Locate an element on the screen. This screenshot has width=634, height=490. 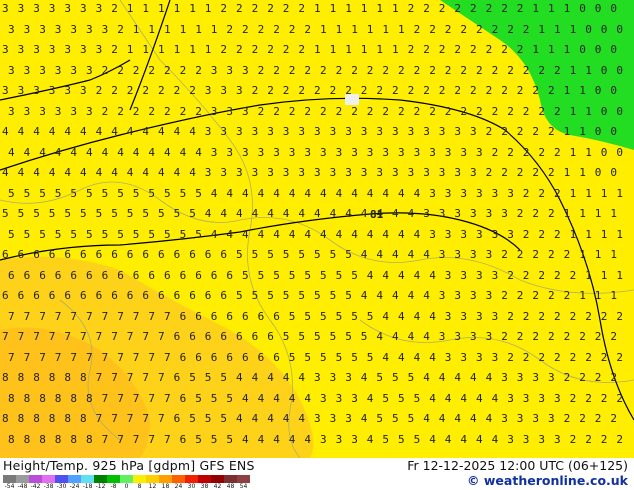
map-title: Height/Temp. 925 hPa [gdpm] GFS ENS is located at coordinates (129, 465).